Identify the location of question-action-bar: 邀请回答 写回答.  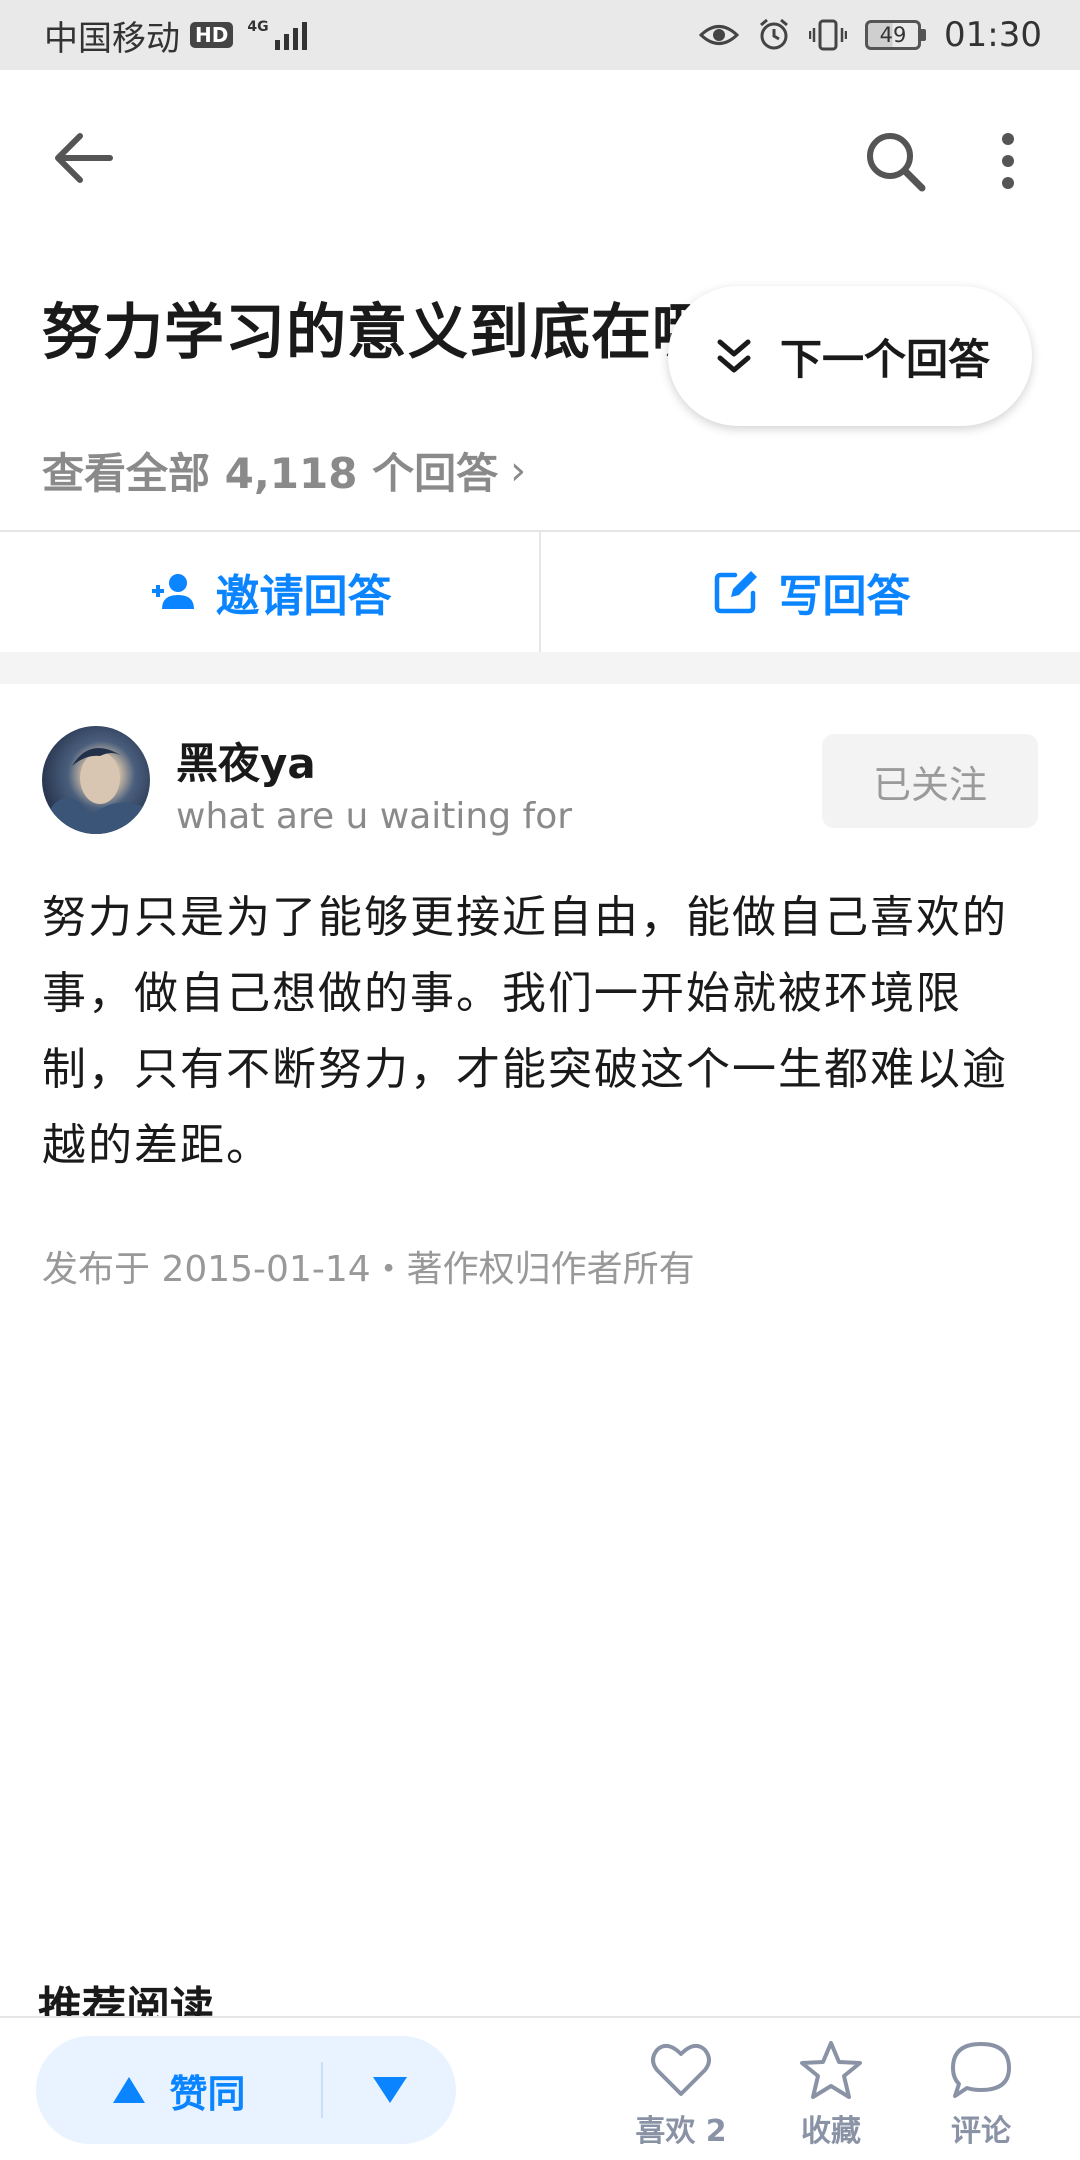
(540, 591).